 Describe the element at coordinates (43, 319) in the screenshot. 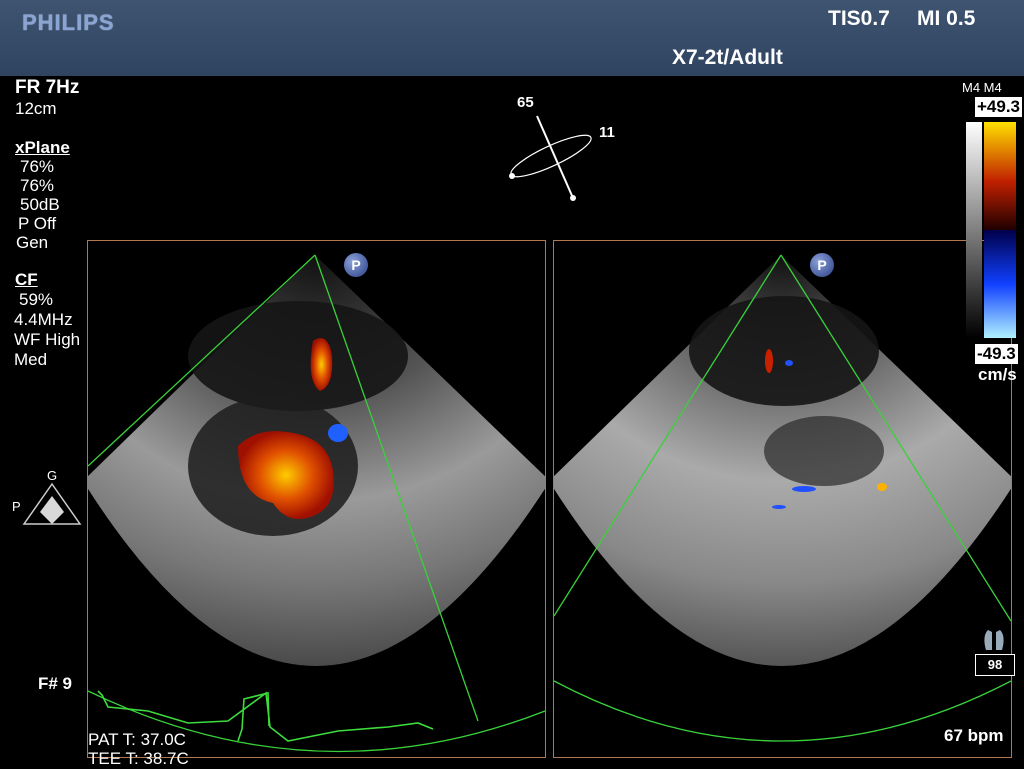

I see `cf-value: 4.4MHz` at that location.